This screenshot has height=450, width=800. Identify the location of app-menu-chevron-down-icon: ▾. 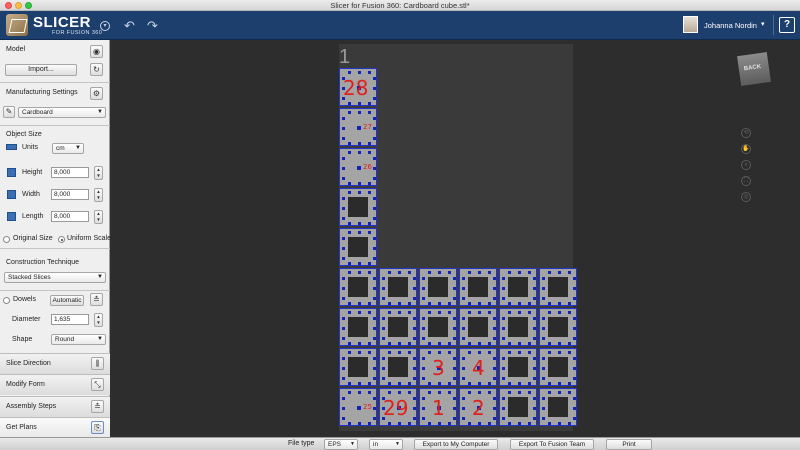
(105, 26).